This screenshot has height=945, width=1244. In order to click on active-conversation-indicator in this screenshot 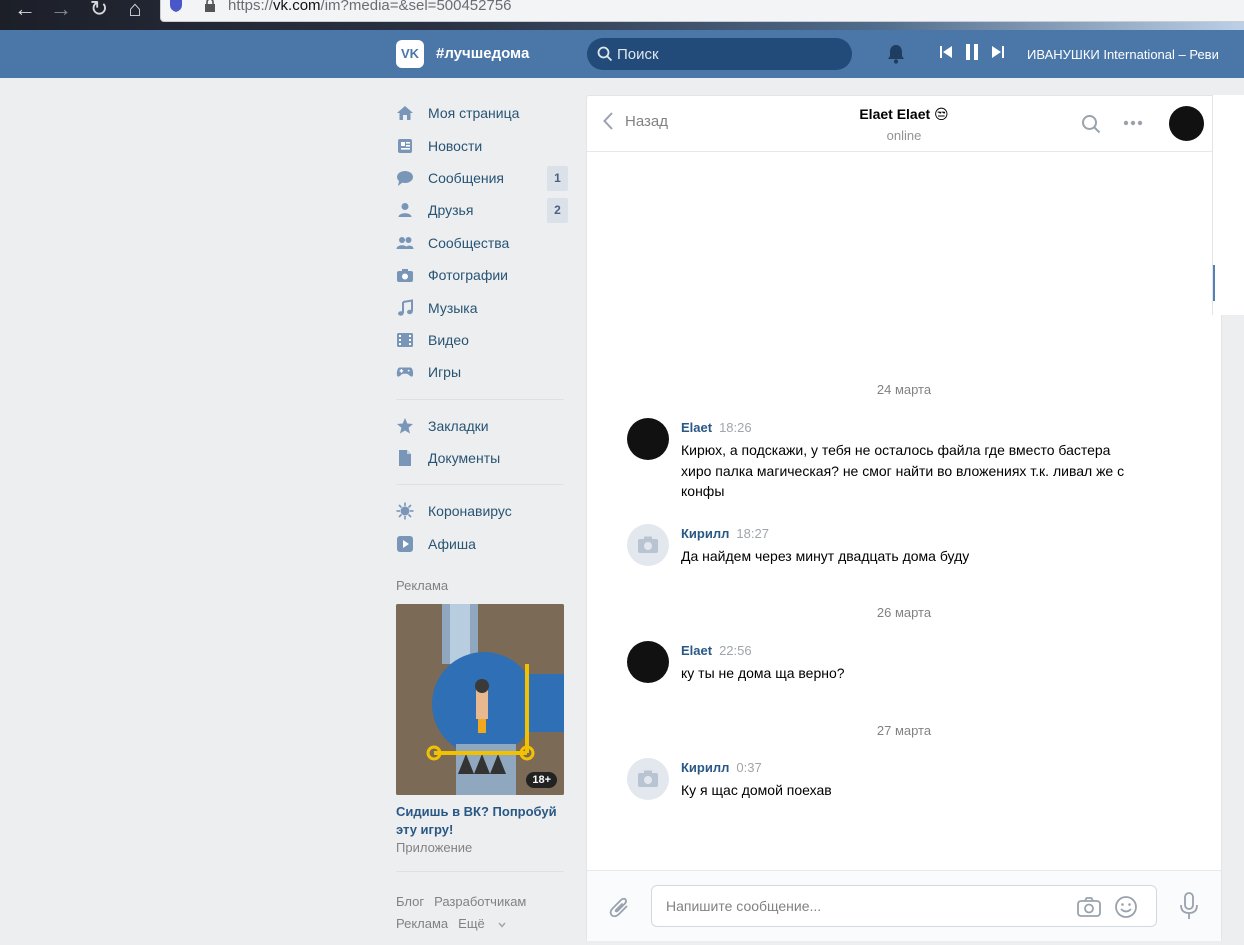, I will do `click(1214, 283)`.